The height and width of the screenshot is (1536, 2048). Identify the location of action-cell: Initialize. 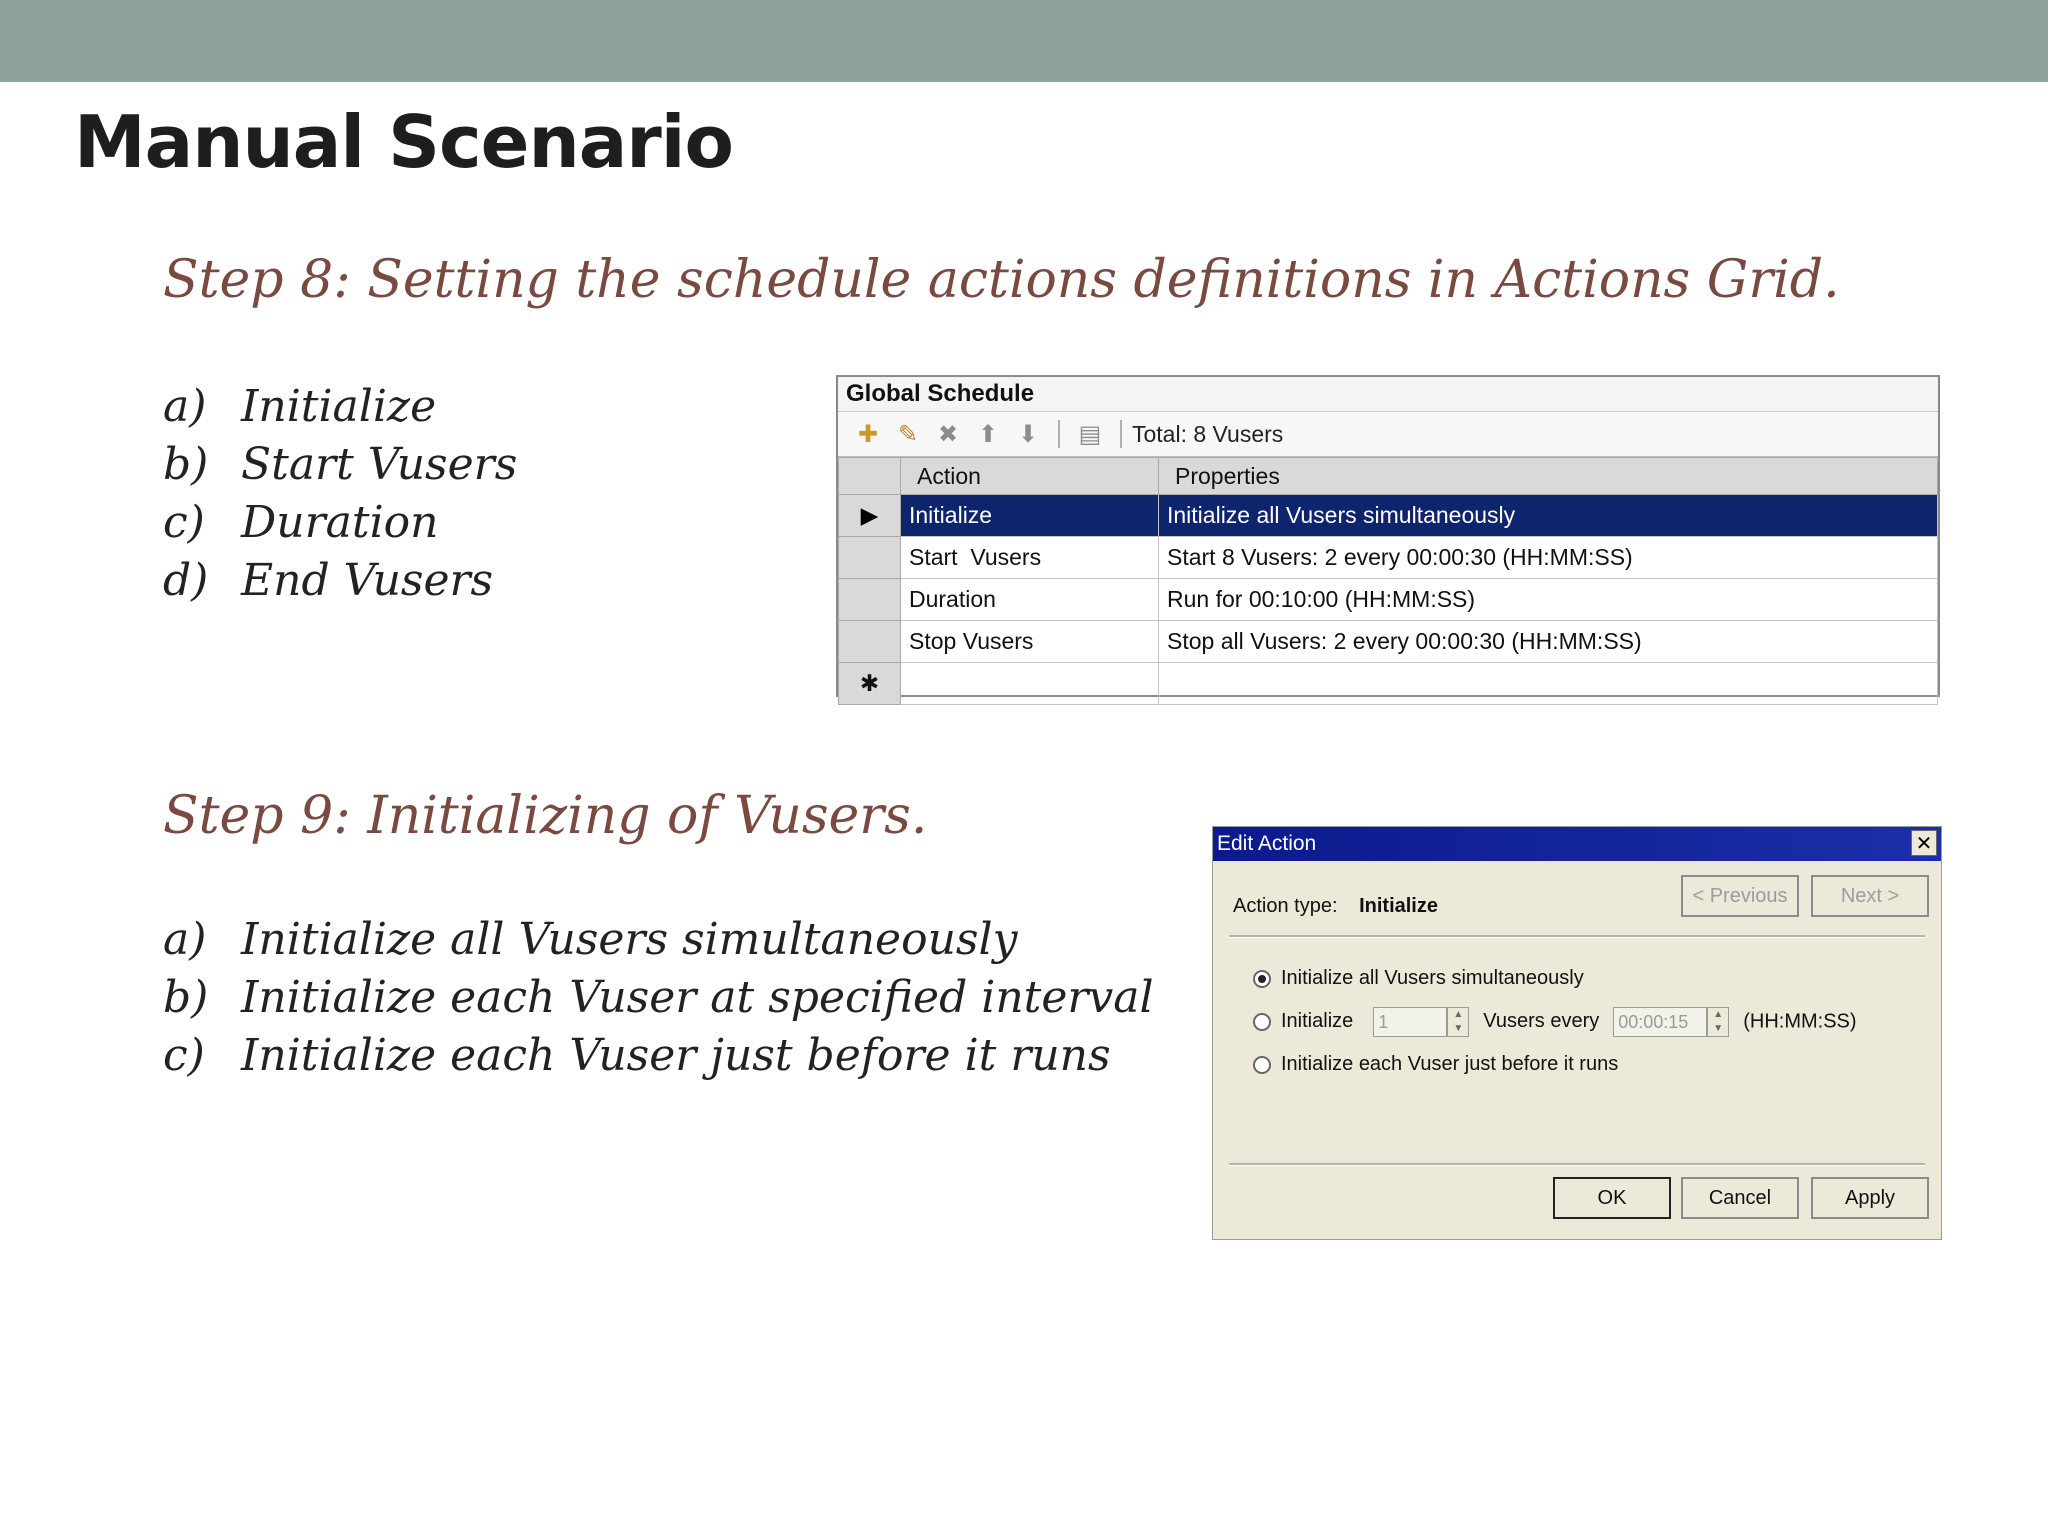
(1029, 515).